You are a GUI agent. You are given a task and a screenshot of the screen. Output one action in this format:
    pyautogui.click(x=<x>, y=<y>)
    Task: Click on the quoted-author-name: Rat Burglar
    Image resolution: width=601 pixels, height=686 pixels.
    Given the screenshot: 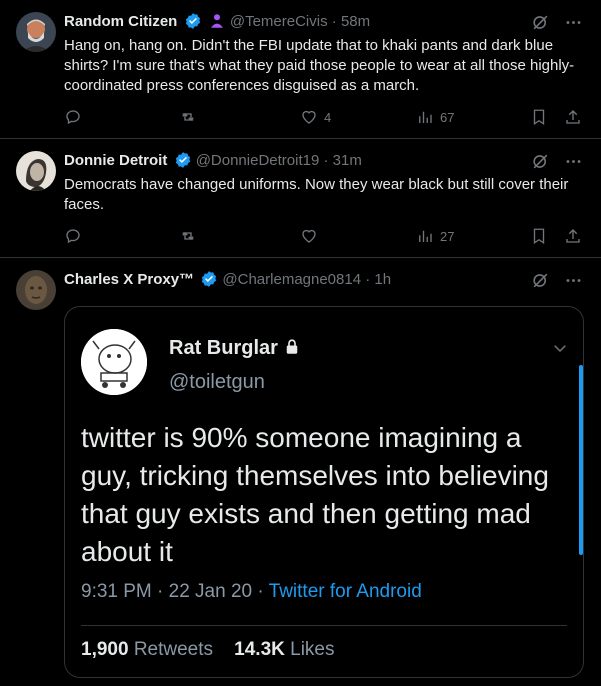 What is the action you would take?
    pyautogui.click(x=223, y=348)
    